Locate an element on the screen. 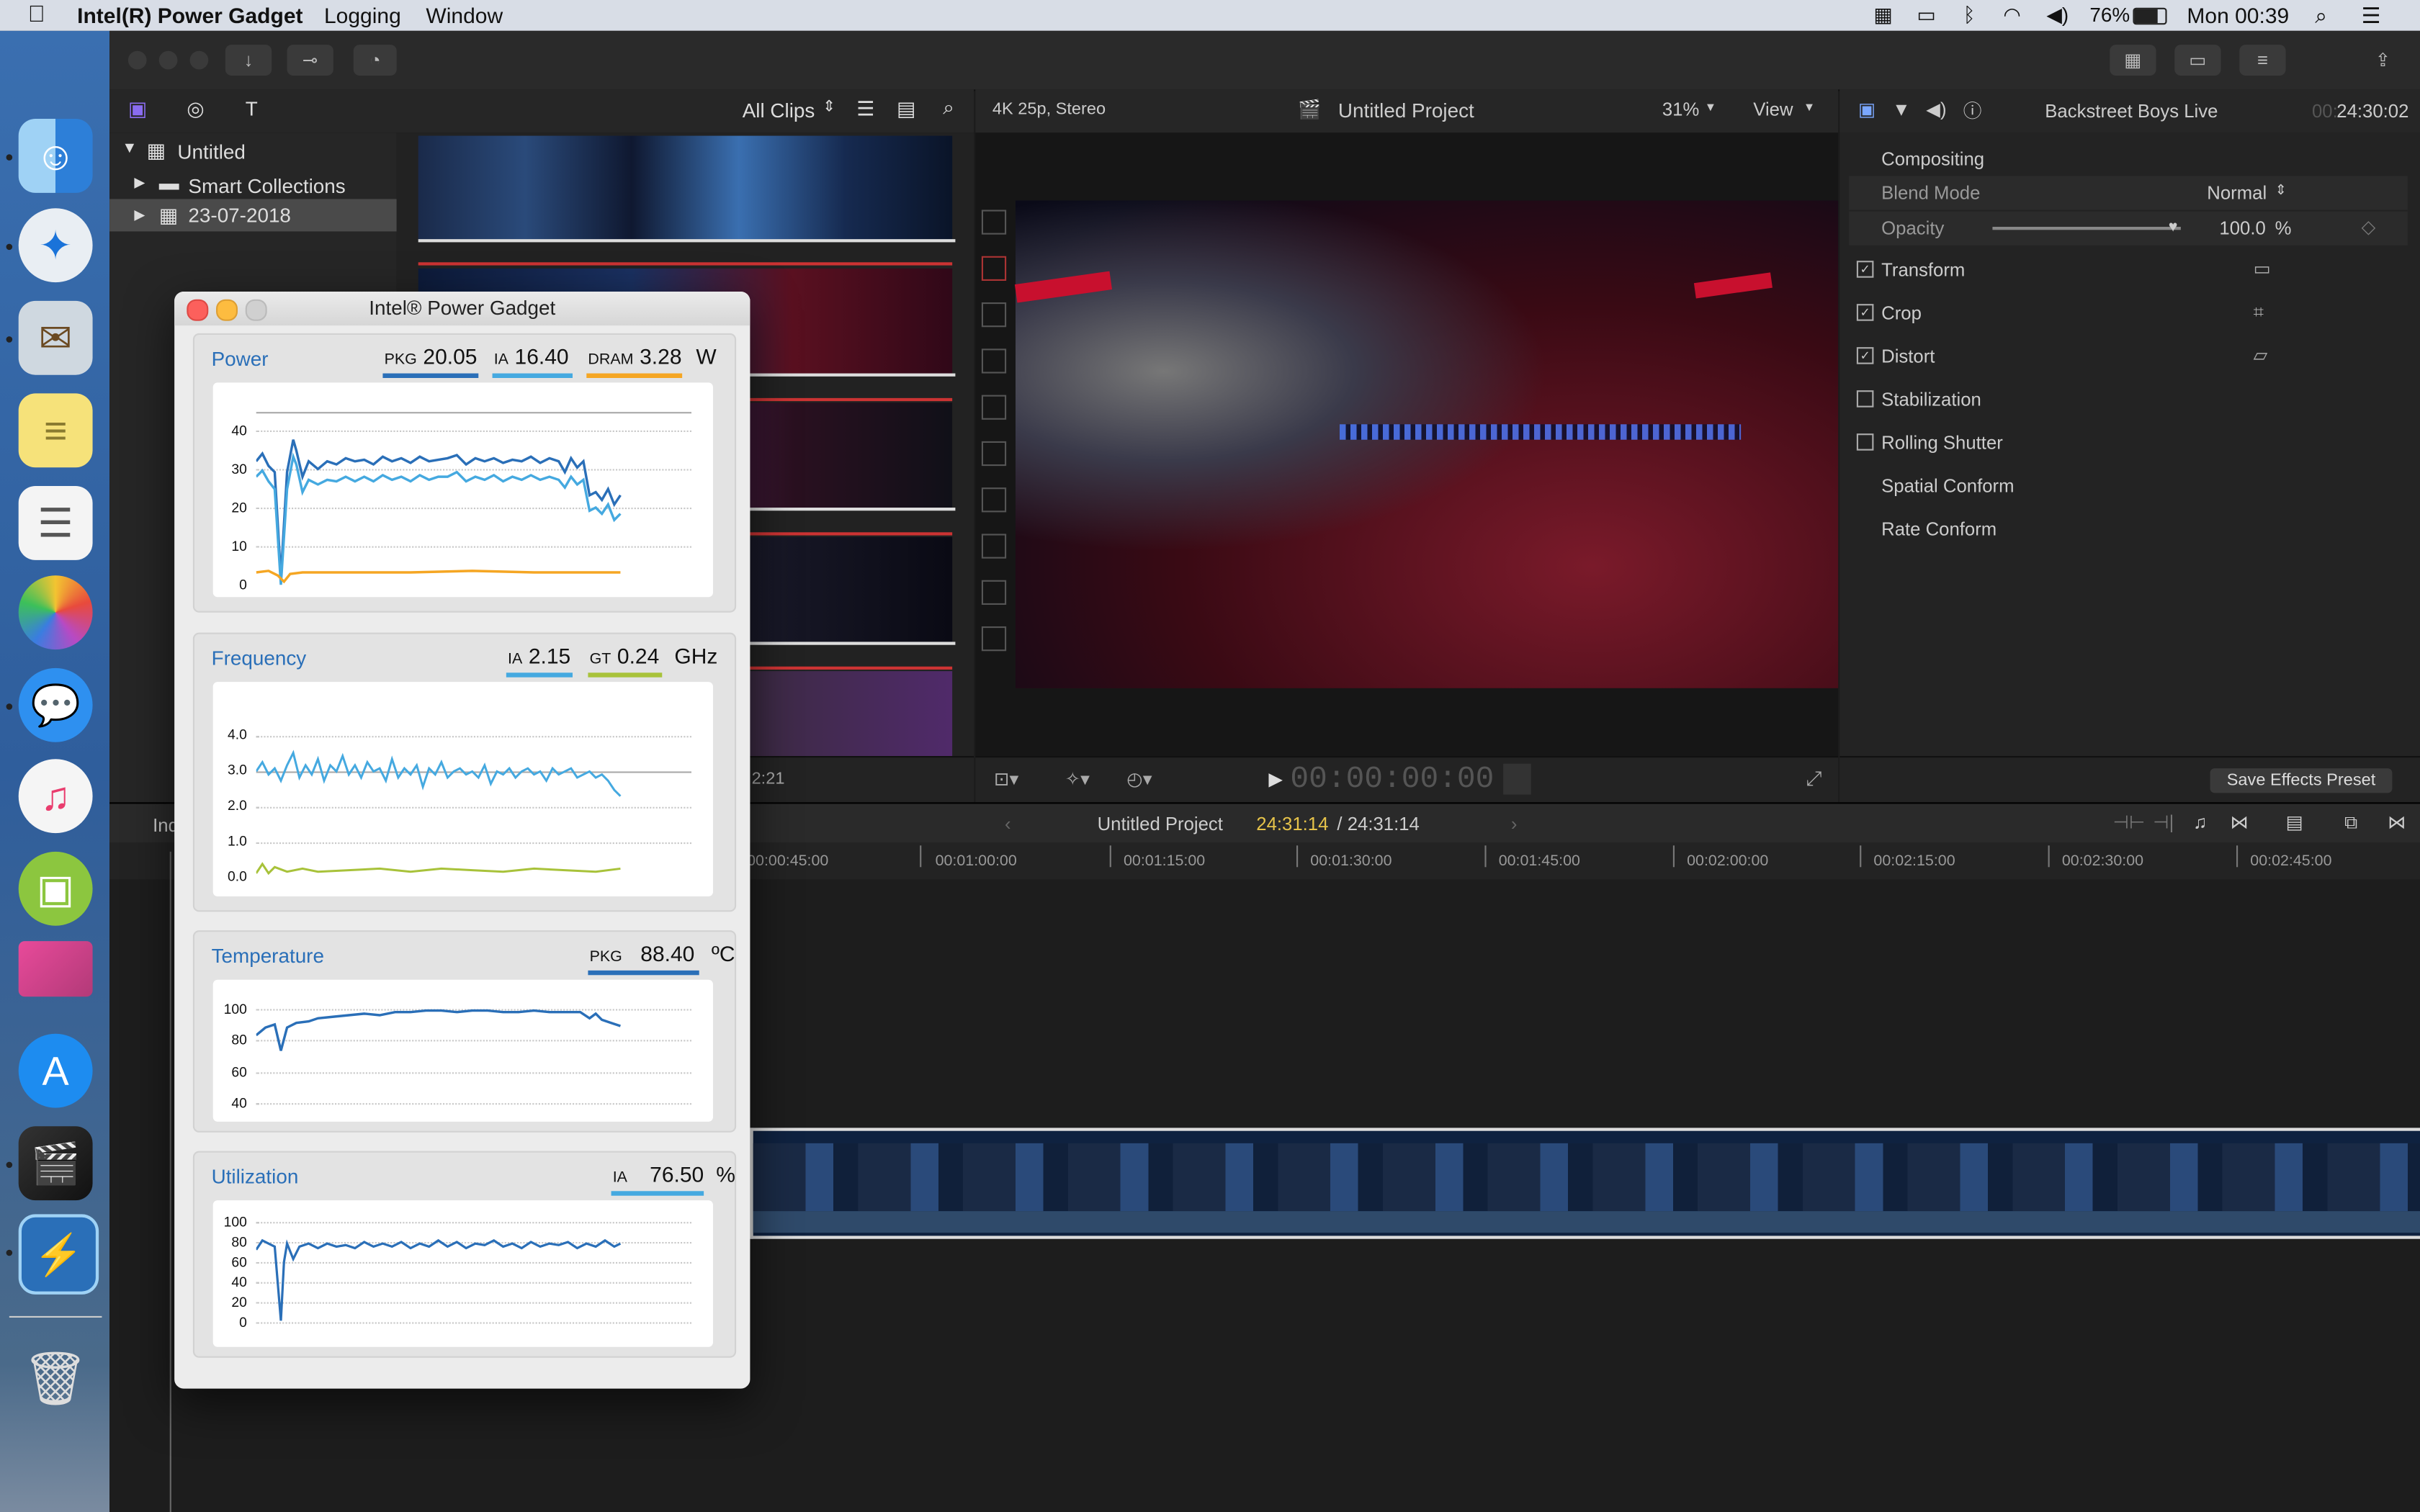 The height and width of the screenshot is (1512, 2420). fullscreen-icon: ⤢ is located at coordinates (1814, 779).